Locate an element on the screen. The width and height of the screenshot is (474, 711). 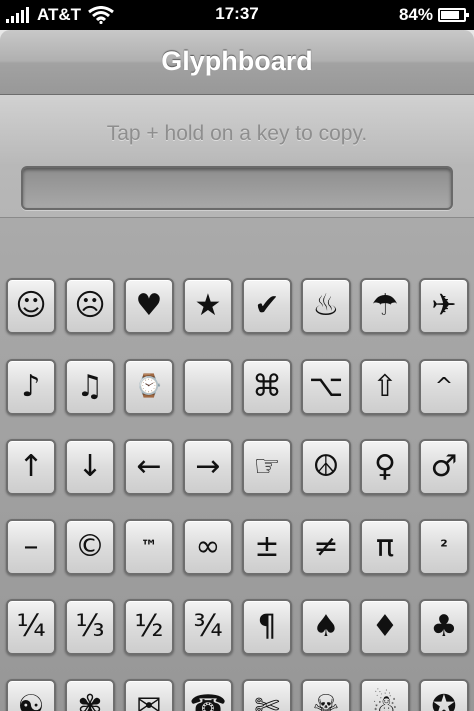
glyph-key: ∞ is located at coordinates (208, 547).